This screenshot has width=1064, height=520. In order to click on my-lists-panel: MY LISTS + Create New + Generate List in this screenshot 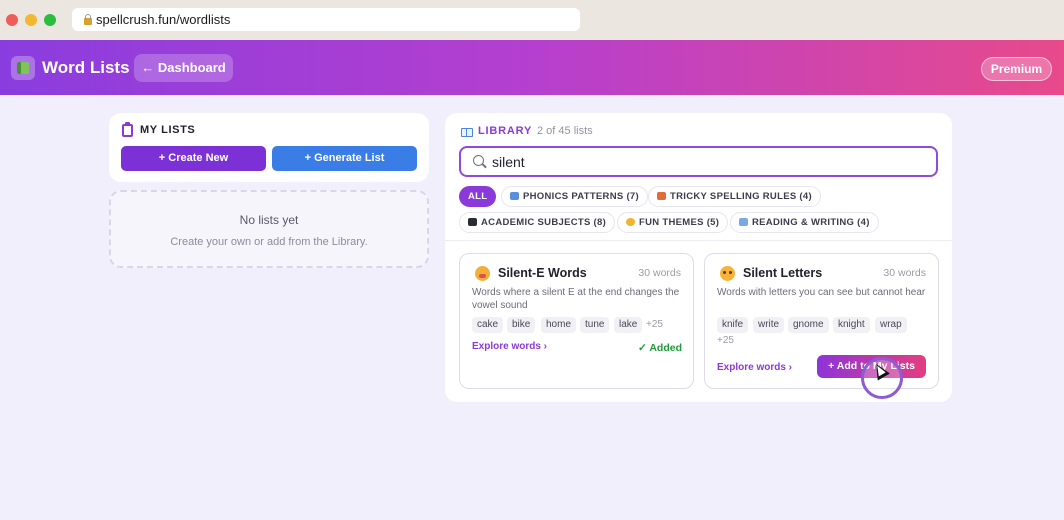, I will do `click(269, 147)`.